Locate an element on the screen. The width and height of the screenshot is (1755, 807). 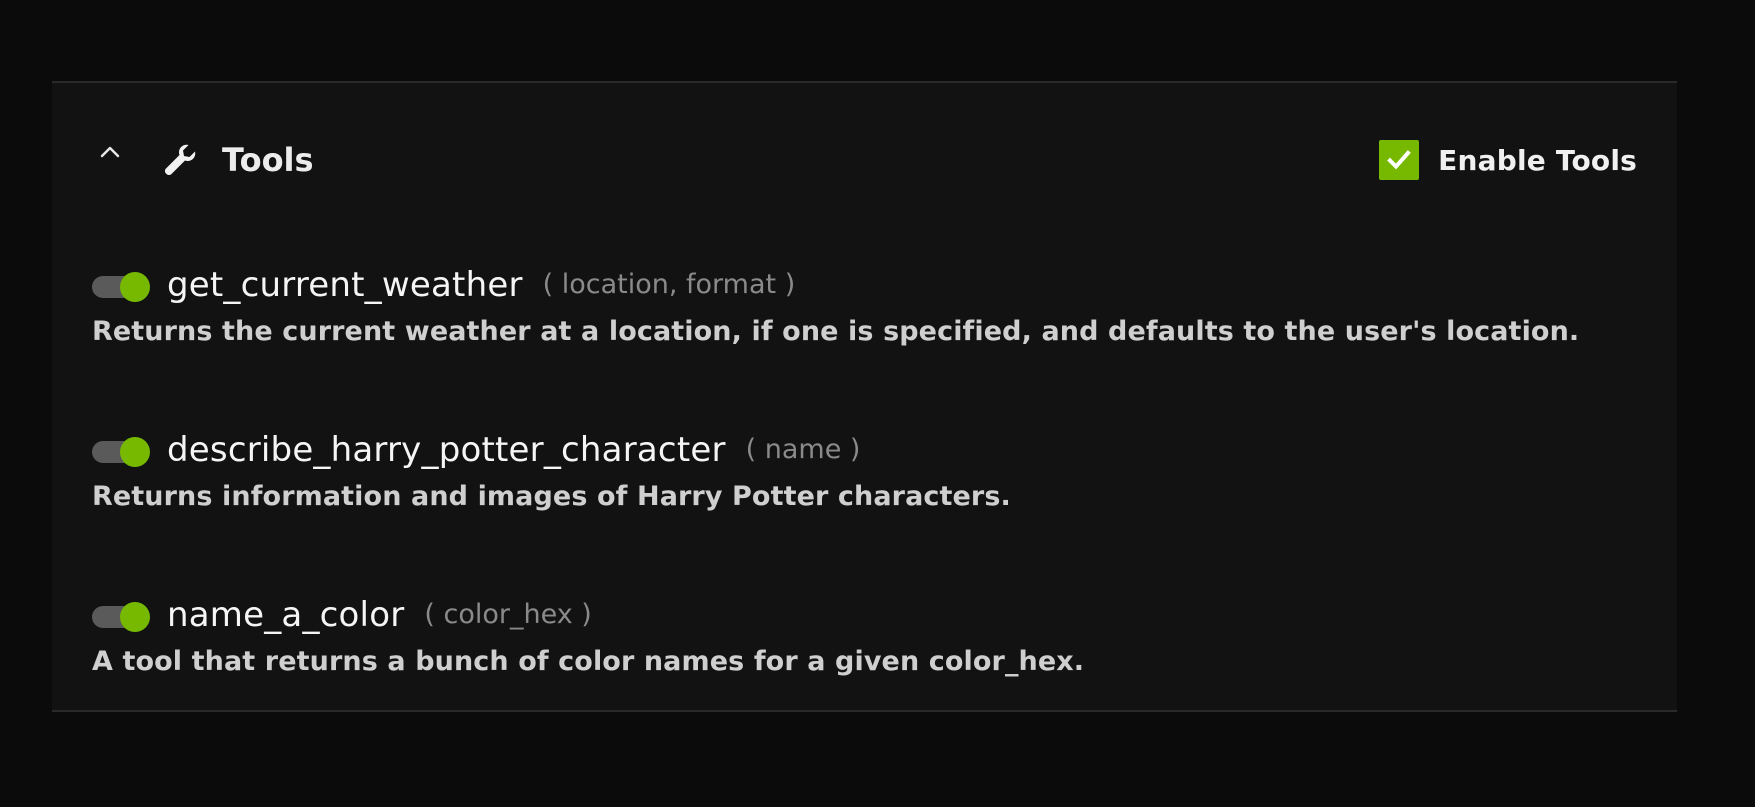
tools-header: Tools Enable Tools is located at coordinates (864, 131).